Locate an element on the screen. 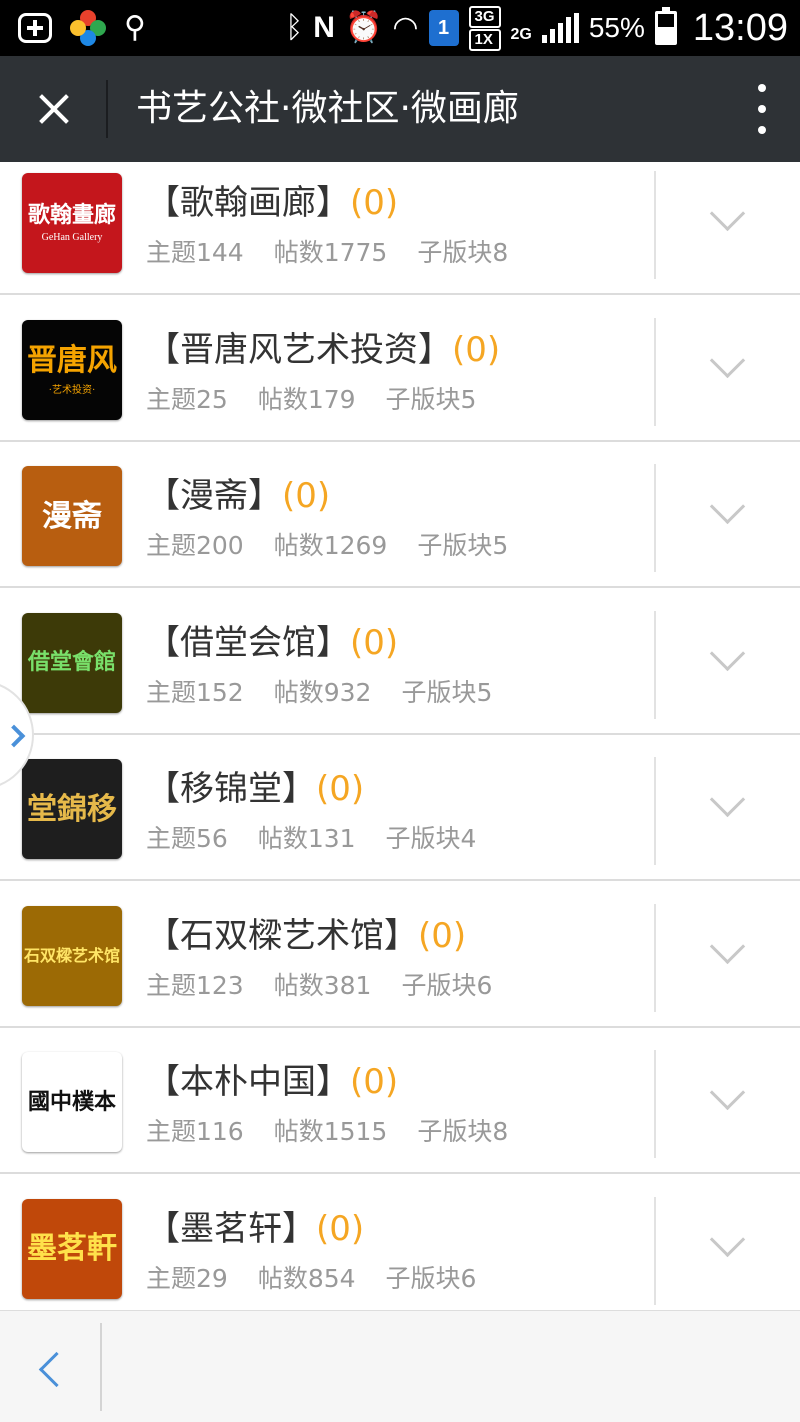  clover-icon is located at coordinates (88, 28).